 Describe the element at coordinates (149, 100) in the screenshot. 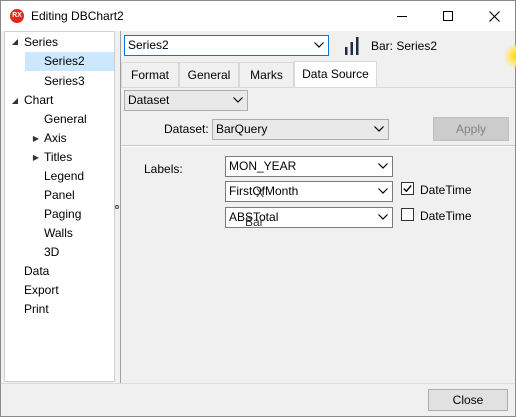

I see `source-type-value: Dataset` at that location.